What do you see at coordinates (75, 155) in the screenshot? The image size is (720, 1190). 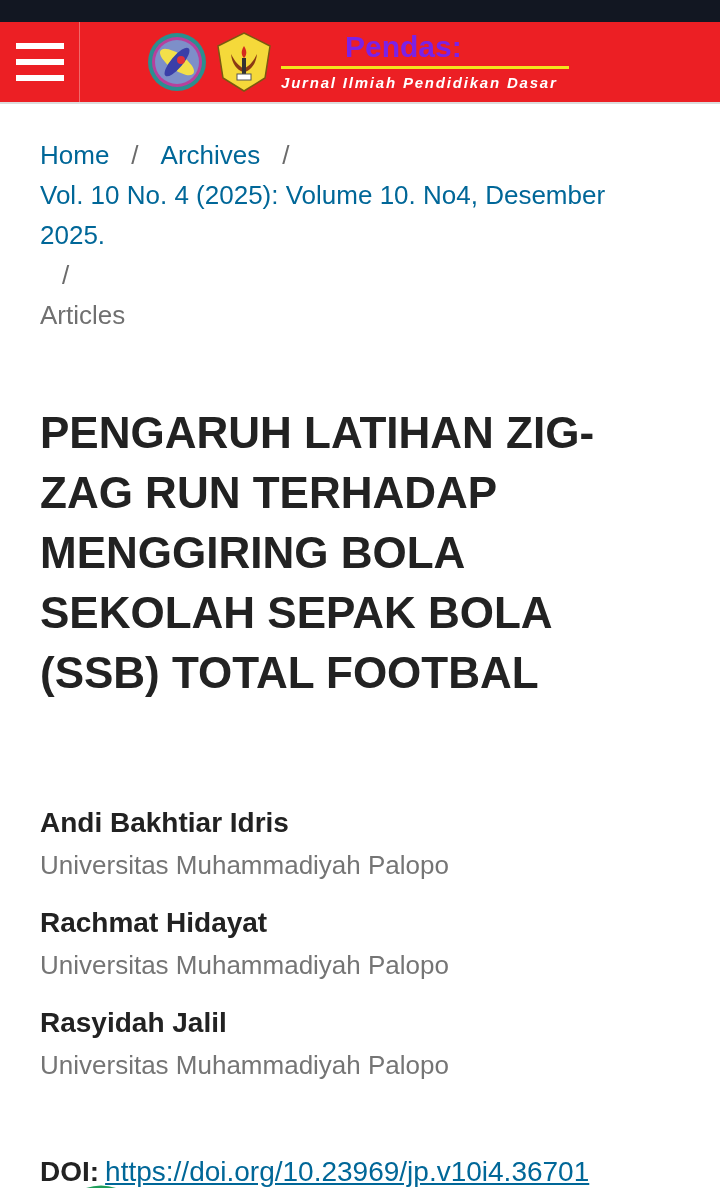 I see `breadcrumb-link: Home` at bounding box center [75, 155].